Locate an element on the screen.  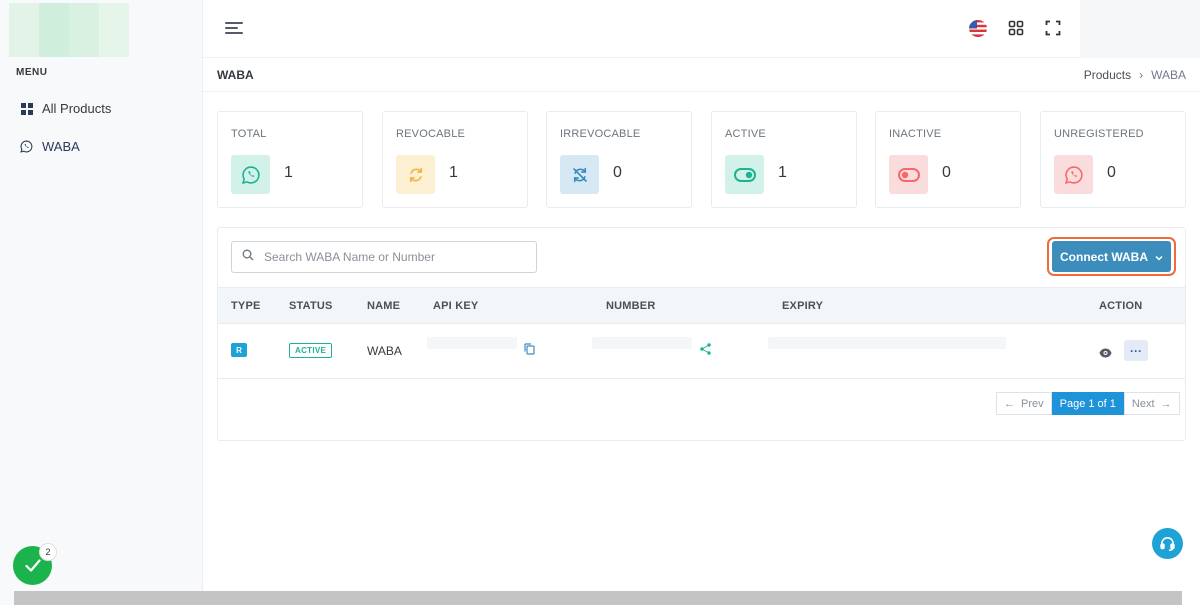
connect-waba-button: Connect WABA is located at coordinates (1111, 256).